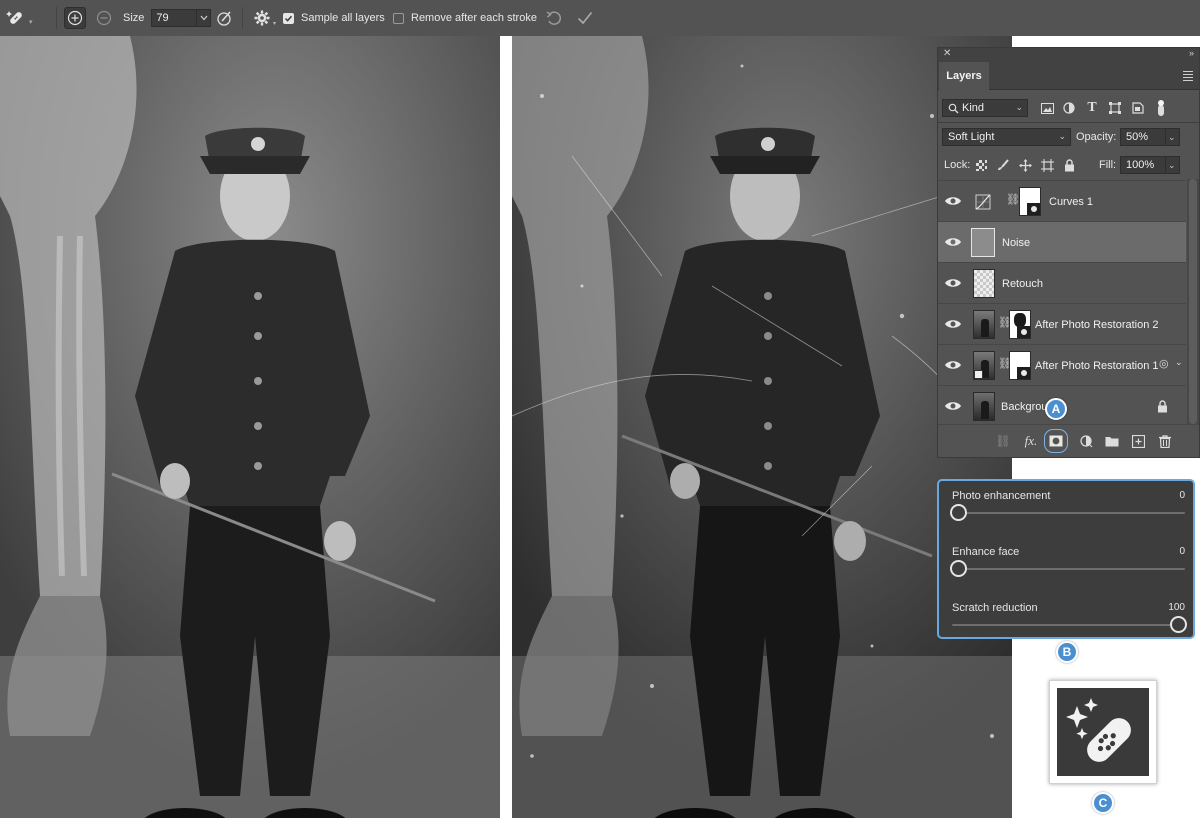 The height and width of the screenshot is (818, 1200). I want to click on settings-gear-icon, so click(262, 18).